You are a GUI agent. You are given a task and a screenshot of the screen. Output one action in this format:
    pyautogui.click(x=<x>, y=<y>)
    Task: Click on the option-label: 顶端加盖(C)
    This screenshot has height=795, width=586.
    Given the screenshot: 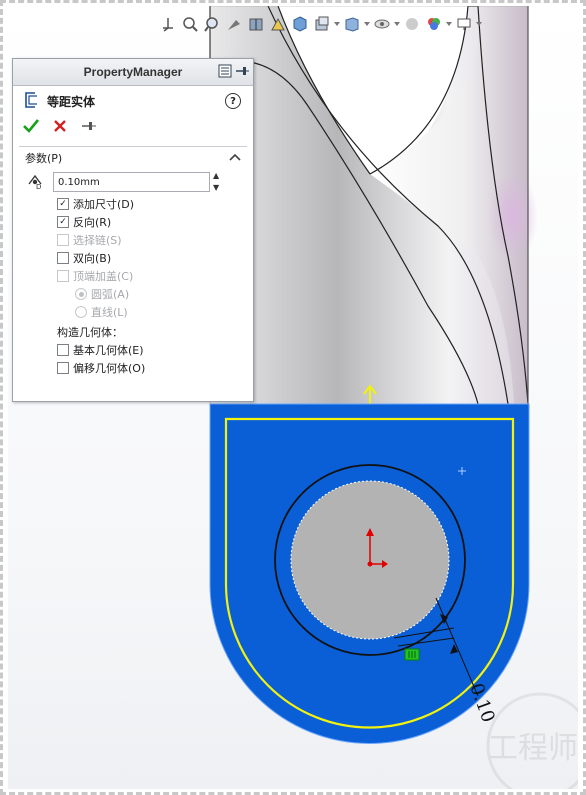 What is the action you would take?
    pyautogui.click(x=103, y=276)
    